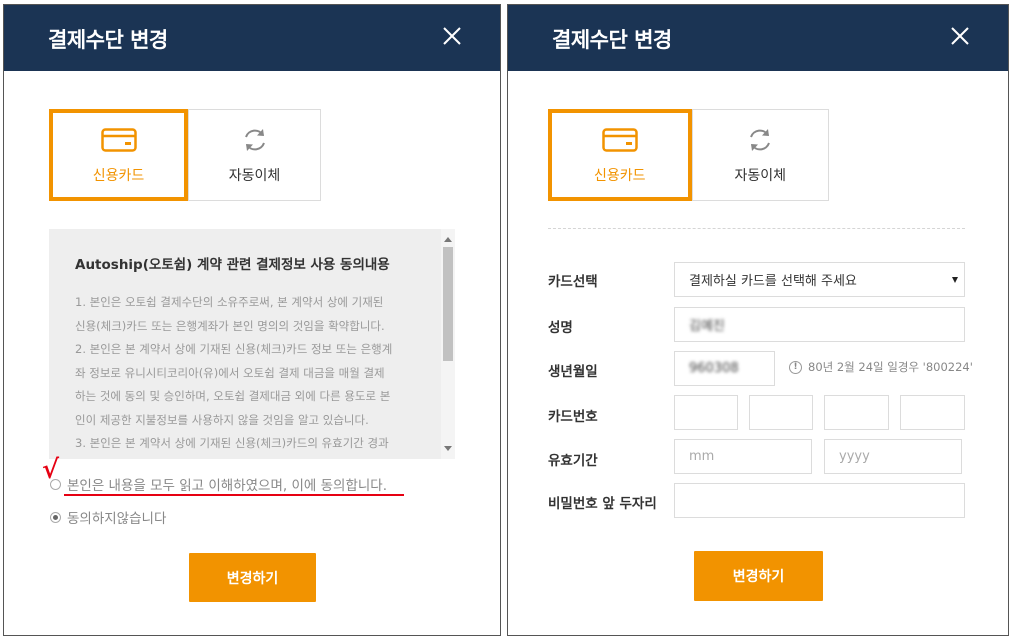 The height and width of the screenshot is (640, 1014). I want to click on expiry-month-placeholder: mm, so click(702, 456).